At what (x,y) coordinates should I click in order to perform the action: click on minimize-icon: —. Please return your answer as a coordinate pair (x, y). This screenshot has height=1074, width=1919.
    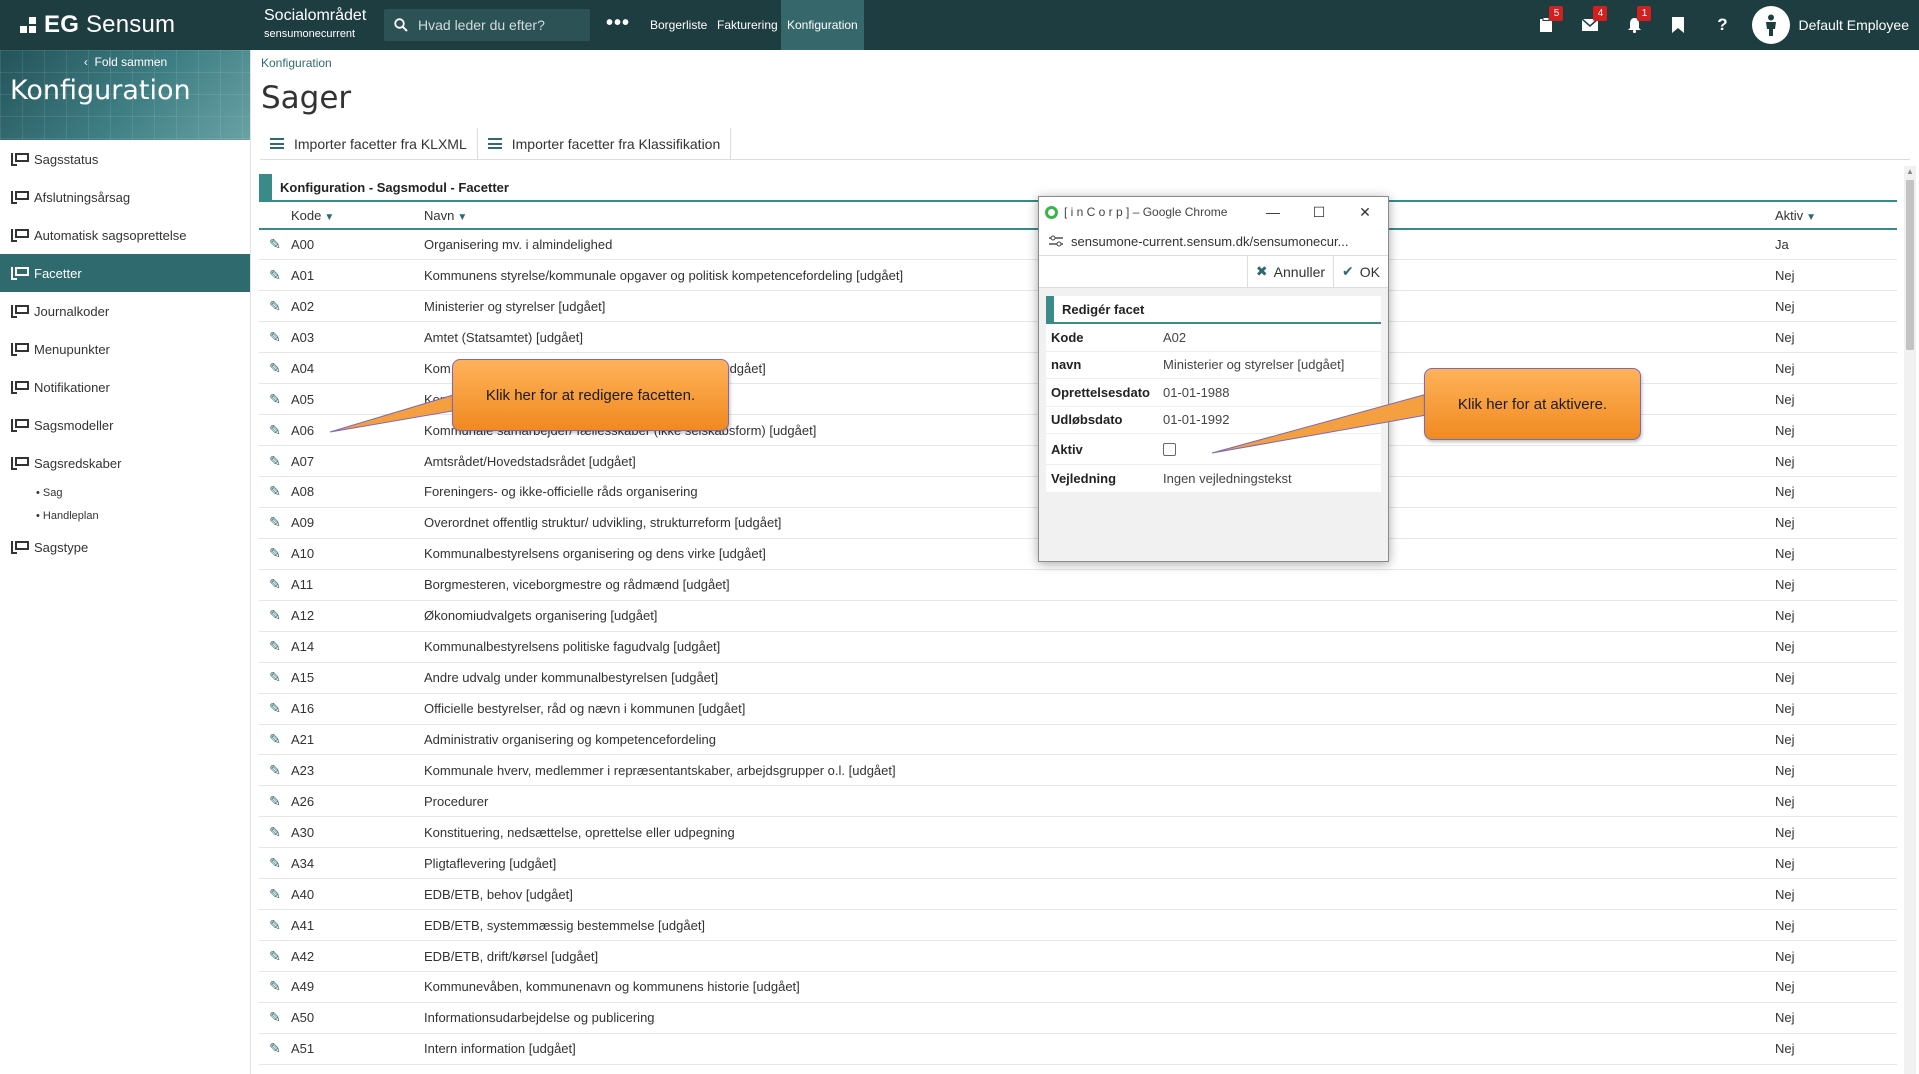
    Looking at the image, I should click on (1273, 212).